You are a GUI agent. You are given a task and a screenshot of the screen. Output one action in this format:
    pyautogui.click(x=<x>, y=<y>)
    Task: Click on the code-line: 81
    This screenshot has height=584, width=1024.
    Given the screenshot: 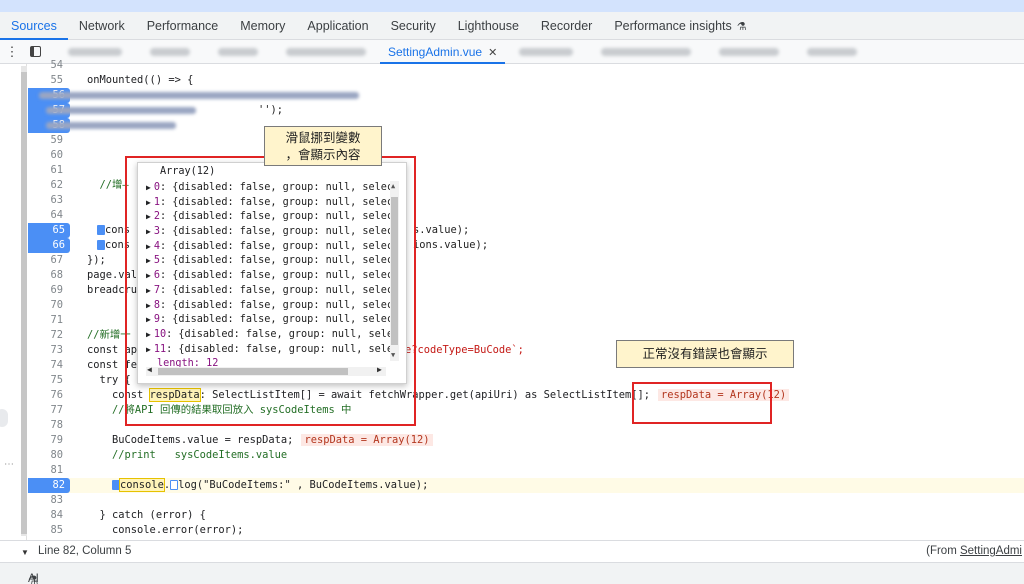 What is the action you would take?
    pyautogui.click(x=526, y=470)
    